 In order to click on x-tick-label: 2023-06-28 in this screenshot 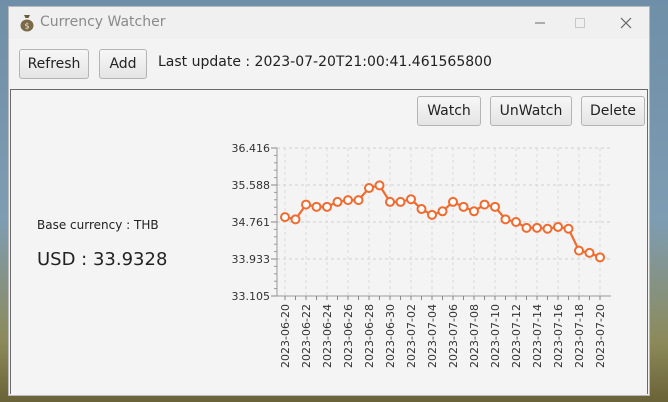, I will do `click(369, 336)`.